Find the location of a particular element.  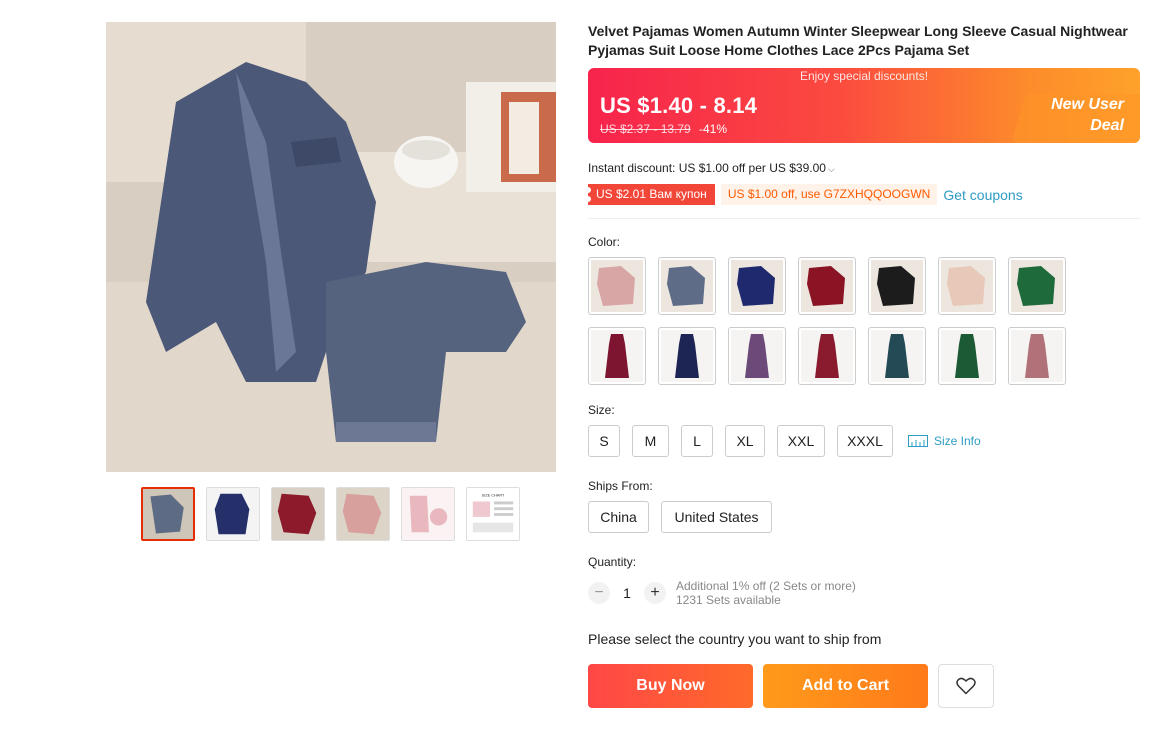

swatch-champagne-lace is located at coordinates (967, 286).